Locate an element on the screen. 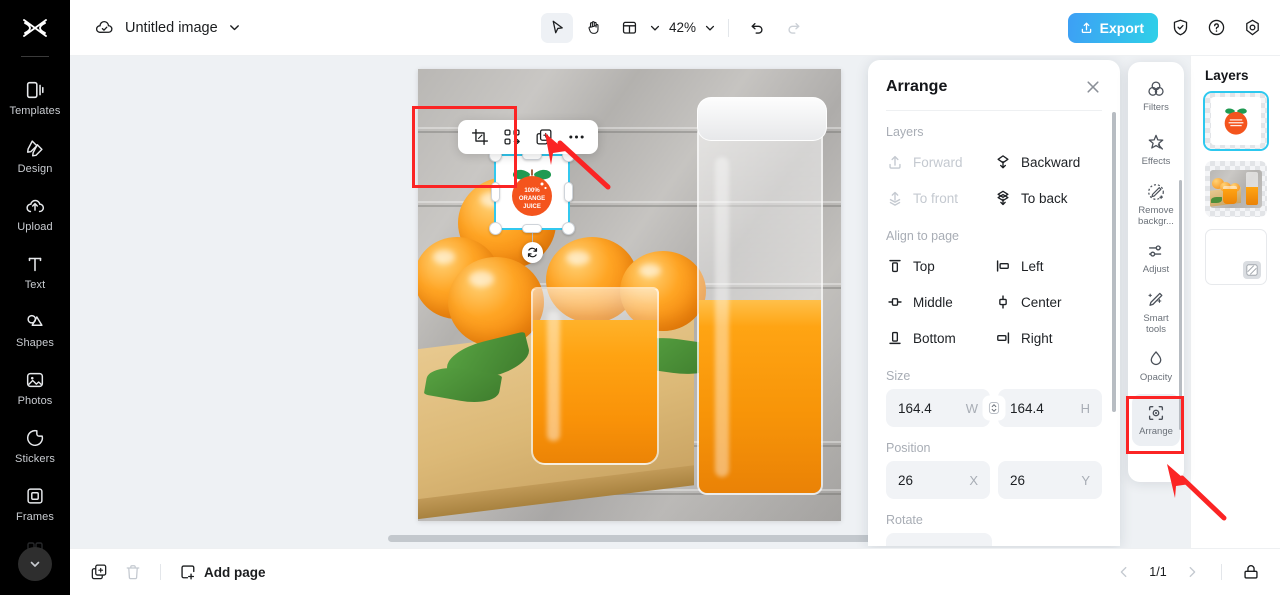 This screenshot has width=1280, height=595. layout-tool-button is located at coordinates (629, 28).